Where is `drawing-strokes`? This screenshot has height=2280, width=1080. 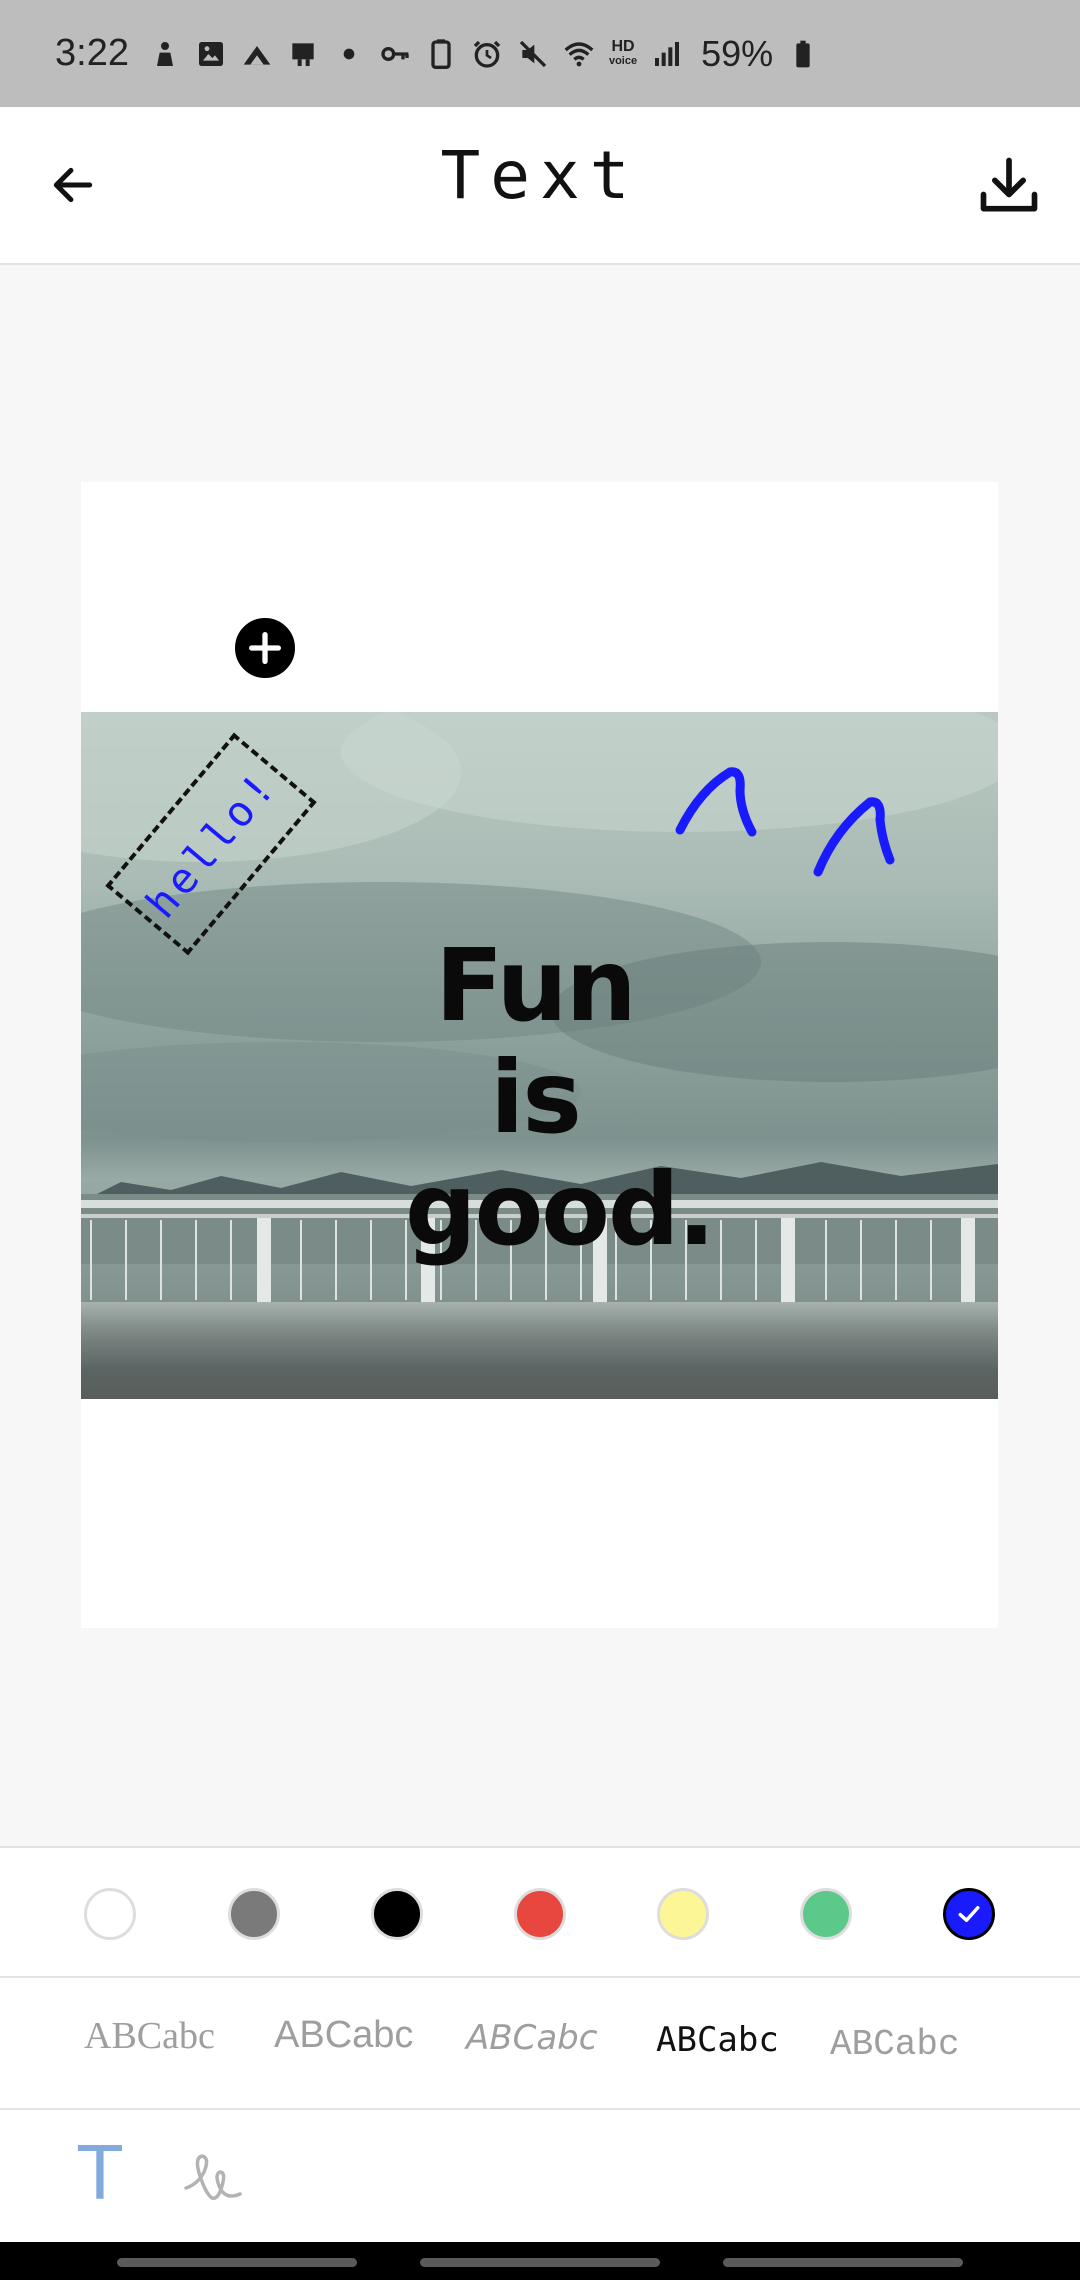 drawing-strokes is located at coordinates (785, 820).